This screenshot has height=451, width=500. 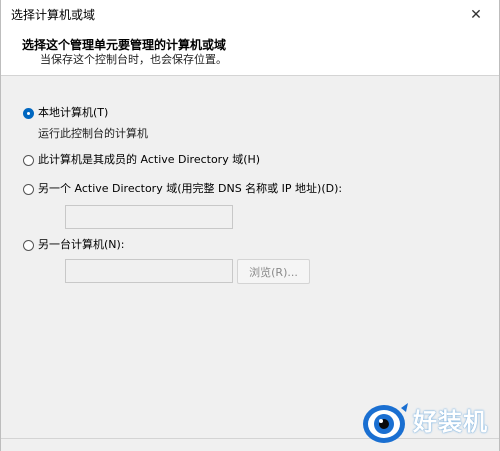 I want to click on eye-logo-icon, so click(x=385, y=423).